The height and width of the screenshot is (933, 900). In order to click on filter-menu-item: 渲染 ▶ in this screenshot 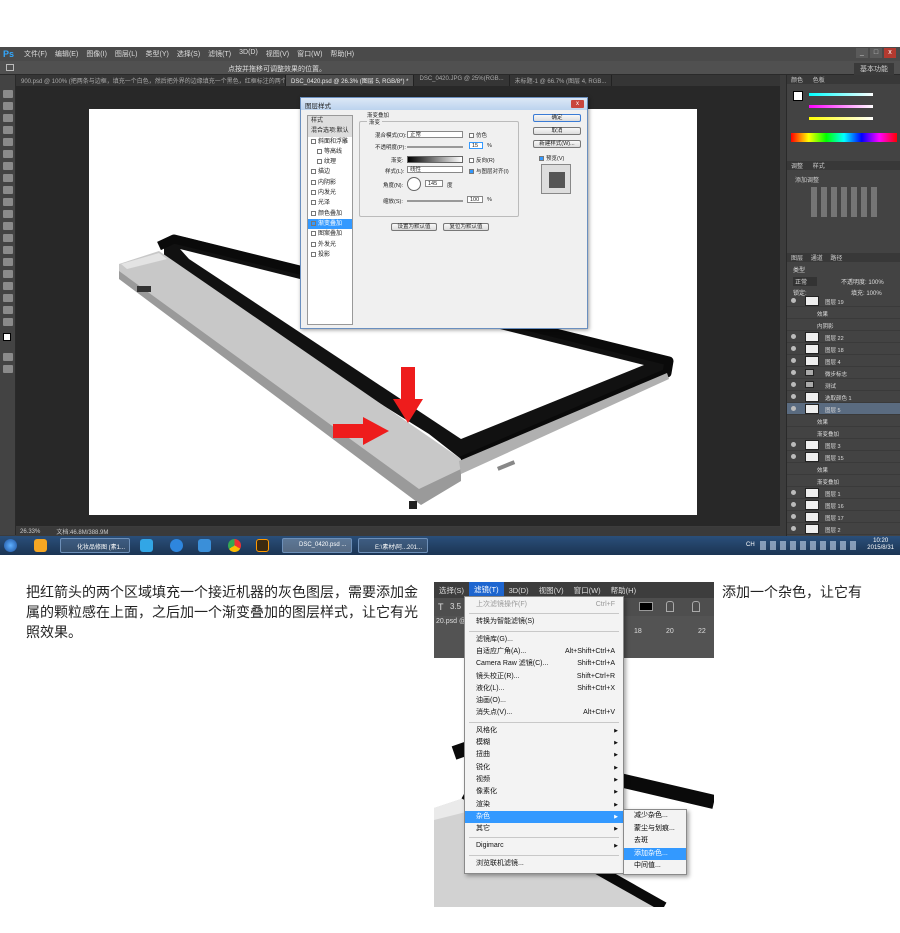, I will do `click(544, 805)`.